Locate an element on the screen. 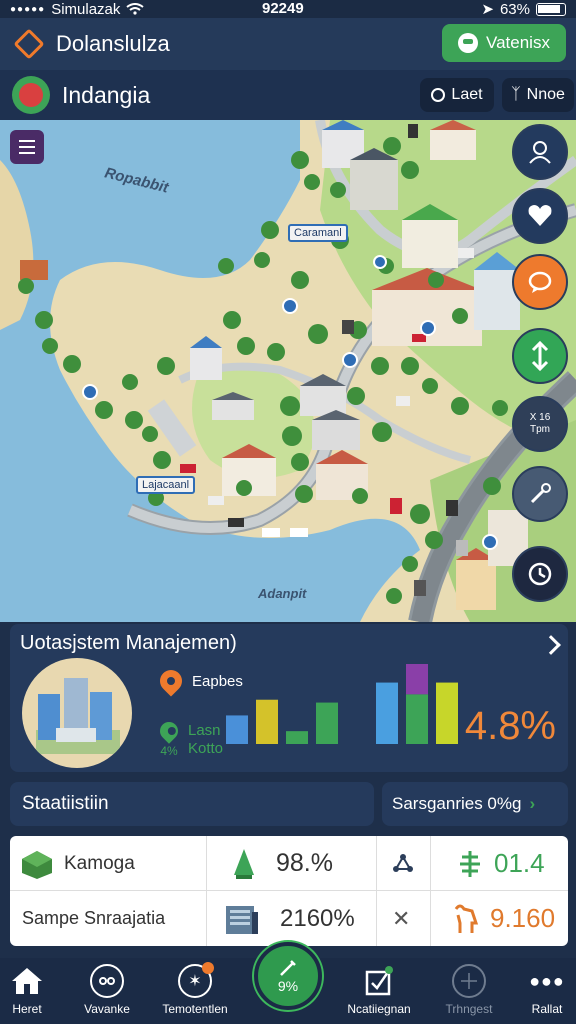 The height and width of the screenshot is (1024, 576). statistics-header: Staatiistiin is located at coordinates (192, 804).